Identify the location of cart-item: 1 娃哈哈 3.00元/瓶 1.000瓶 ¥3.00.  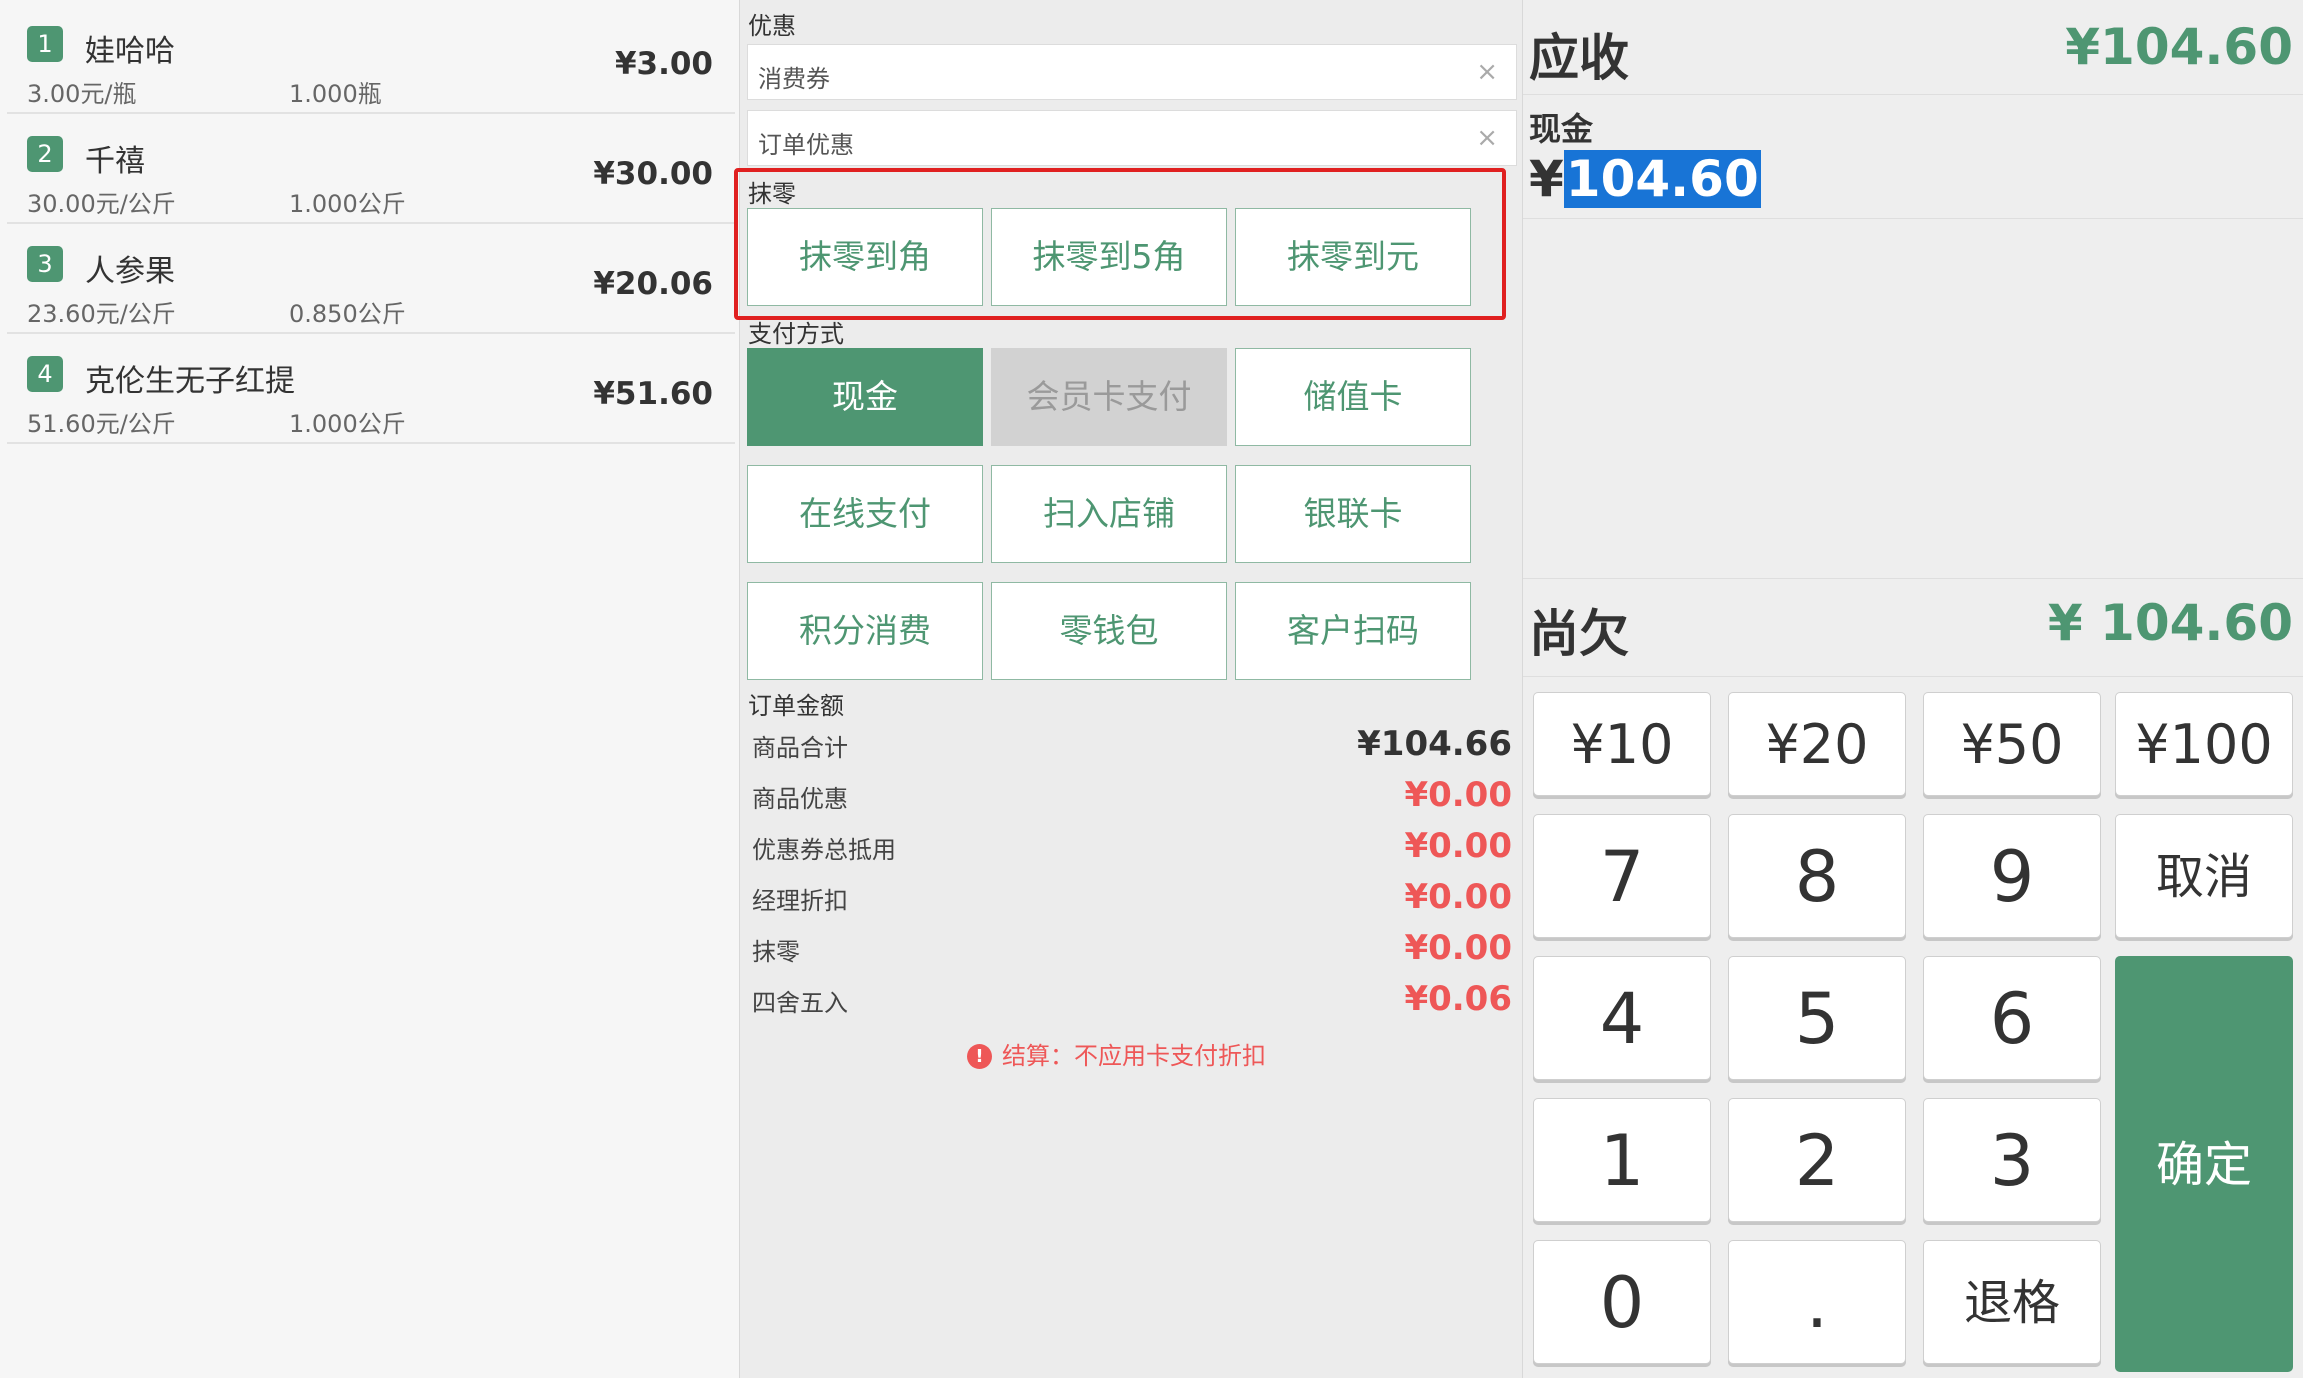
(371, 61).